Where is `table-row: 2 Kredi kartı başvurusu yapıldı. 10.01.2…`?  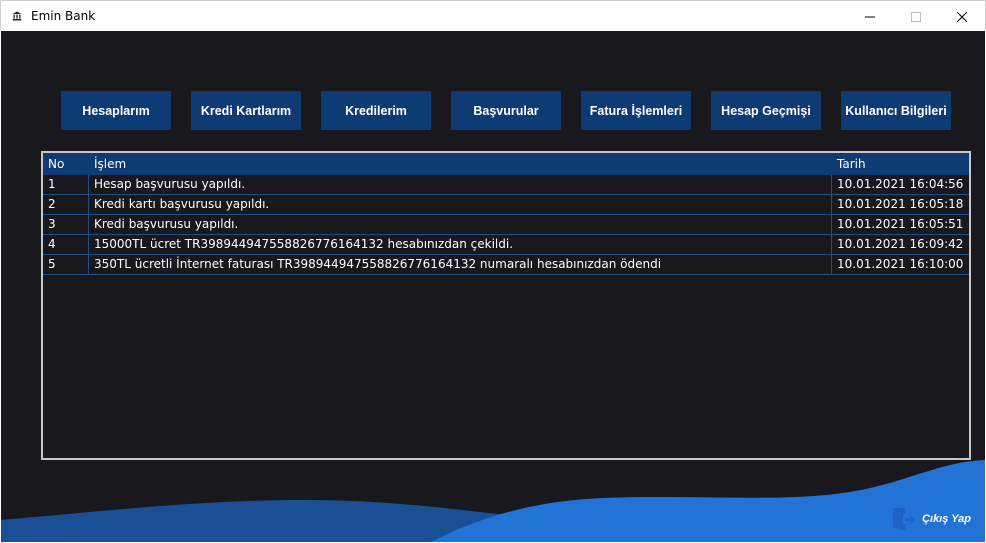 table-row: 2 Kredi kartı başvurusu yapıldı. 10.01.2… is located at coordinates (506, 204).